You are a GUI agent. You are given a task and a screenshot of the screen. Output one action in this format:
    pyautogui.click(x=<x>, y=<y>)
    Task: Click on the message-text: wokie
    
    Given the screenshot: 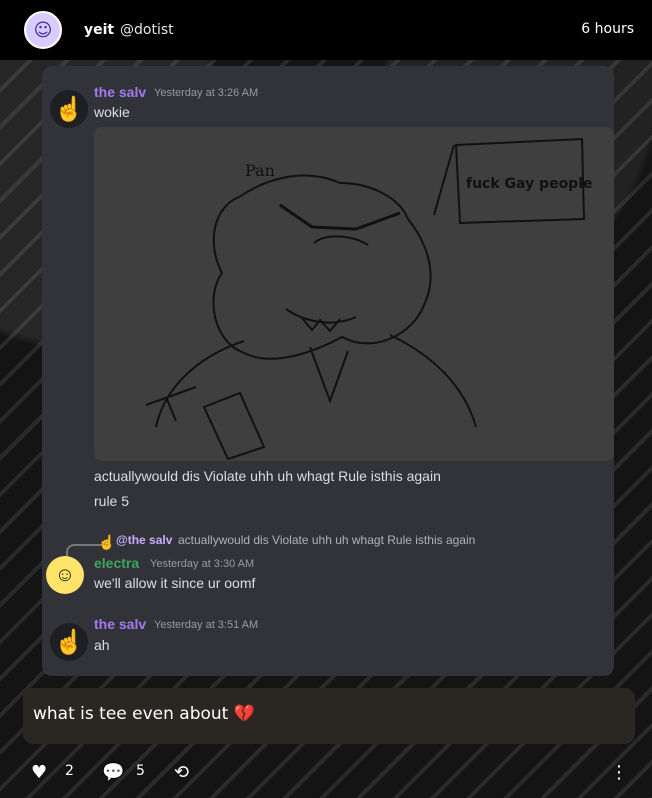 What is the action you would take?
    pyautogui.click(x=112, y=112)
    